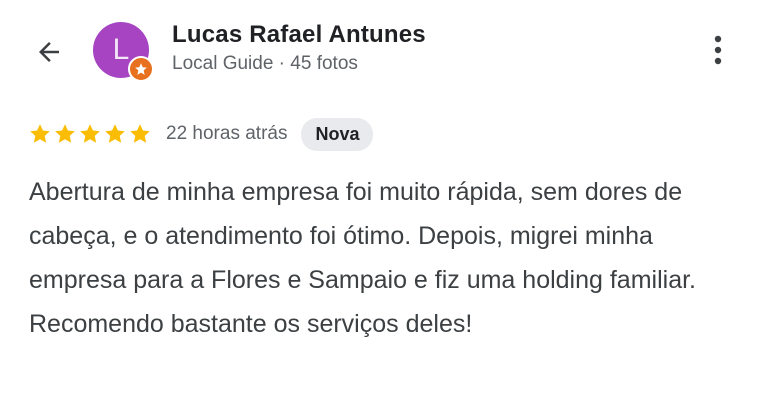  I want to click on author-name: Lucas Rafael Antunes, so click(299, 35).